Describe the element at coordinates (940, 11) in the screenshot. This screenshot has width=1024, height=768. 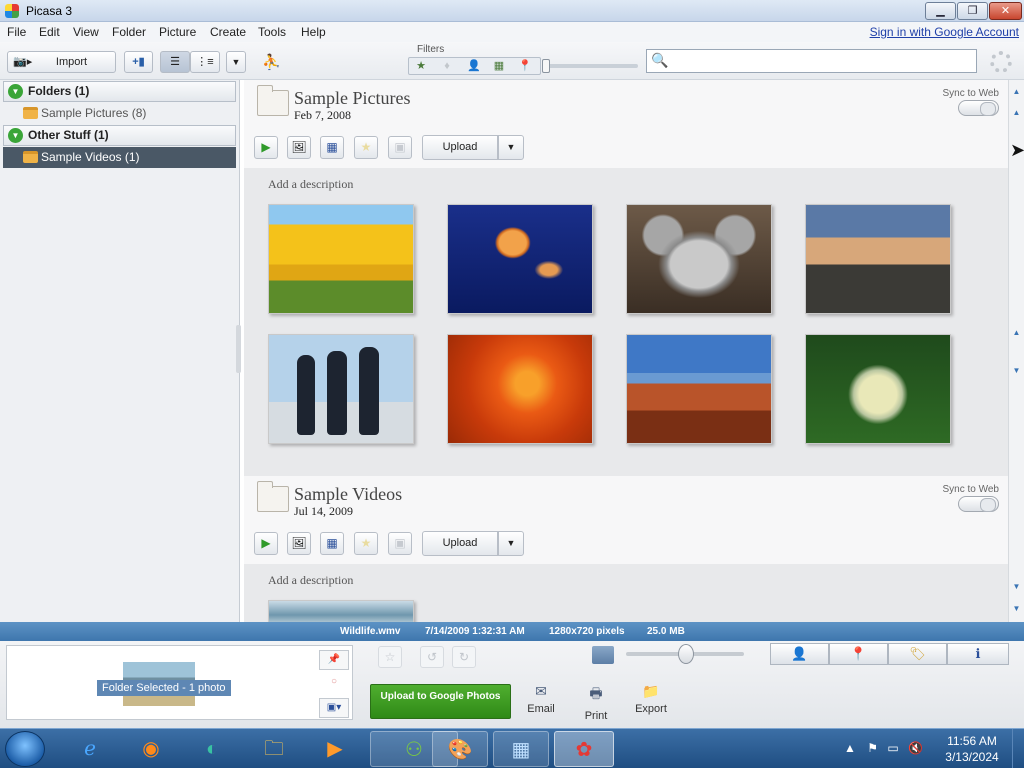
I see `minimize-button: ▁` at that location.